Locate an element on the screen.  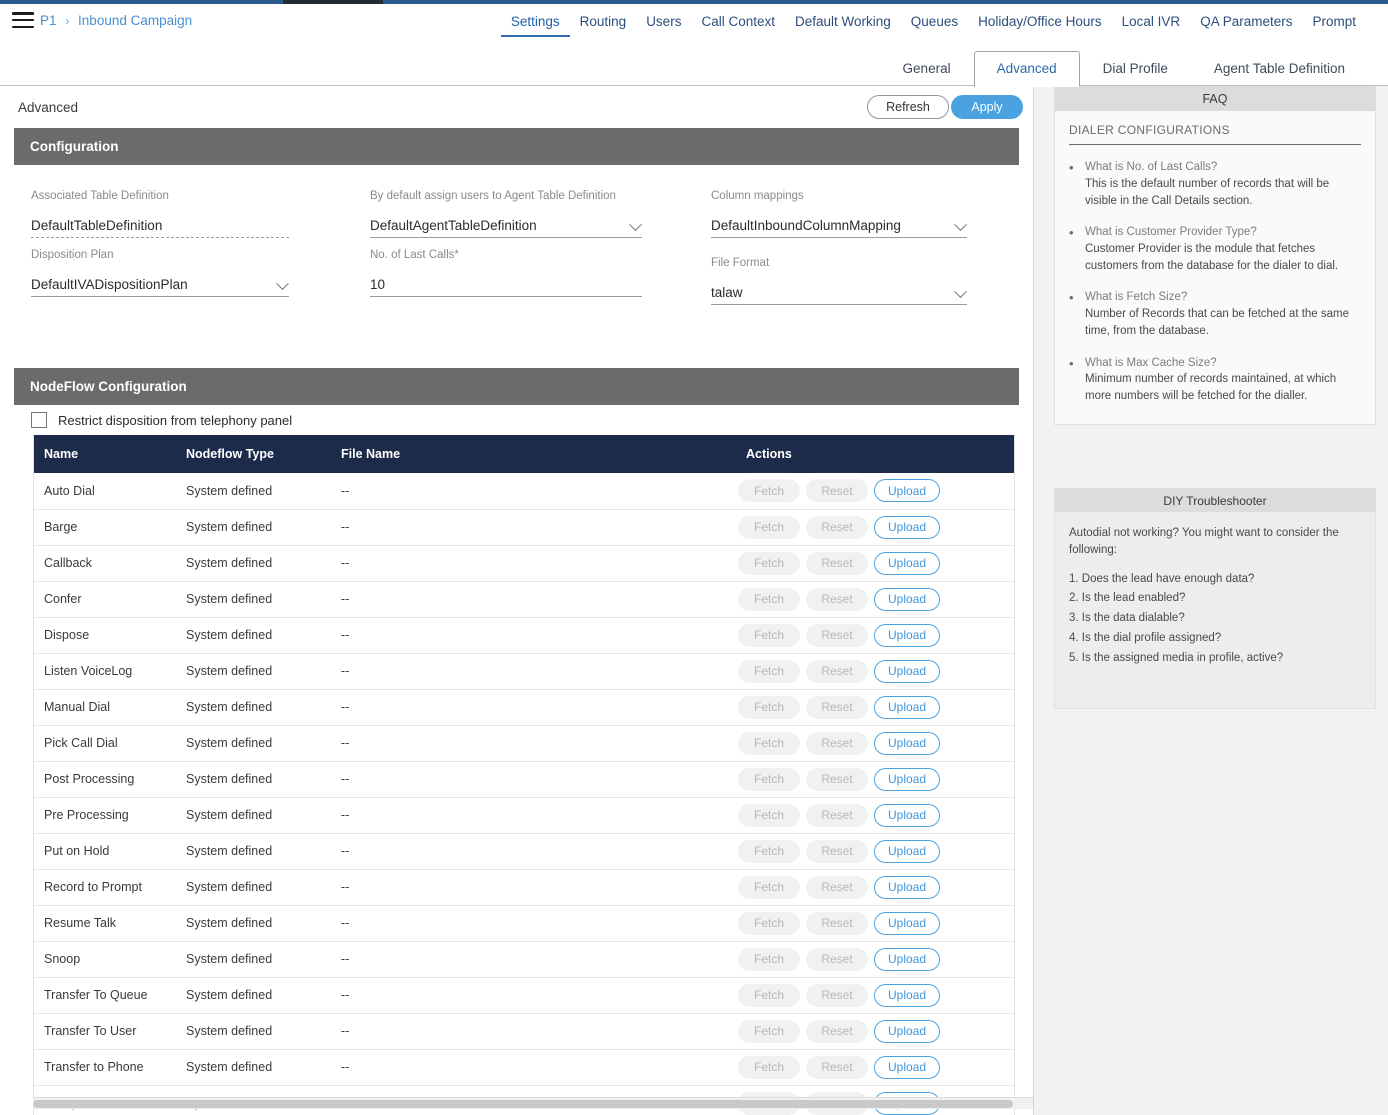
apply-button: Apply is located at coordinates (987, 107).